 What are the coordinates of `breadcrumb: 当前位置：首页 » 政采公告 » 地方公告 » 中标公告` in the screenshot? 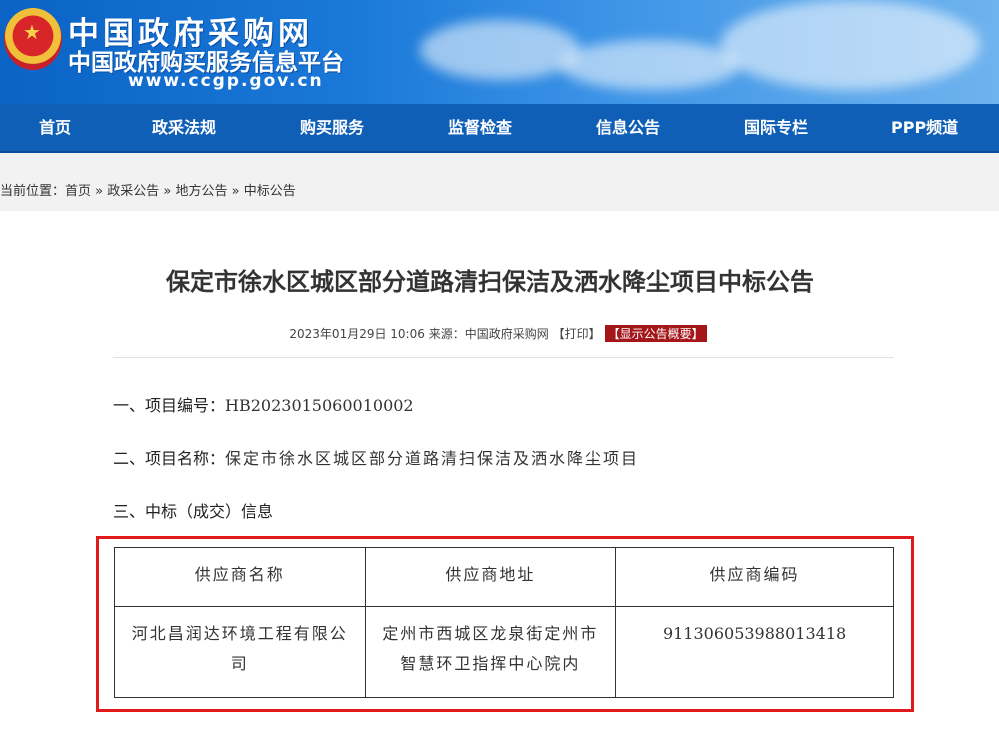 It's located at (499, 182).